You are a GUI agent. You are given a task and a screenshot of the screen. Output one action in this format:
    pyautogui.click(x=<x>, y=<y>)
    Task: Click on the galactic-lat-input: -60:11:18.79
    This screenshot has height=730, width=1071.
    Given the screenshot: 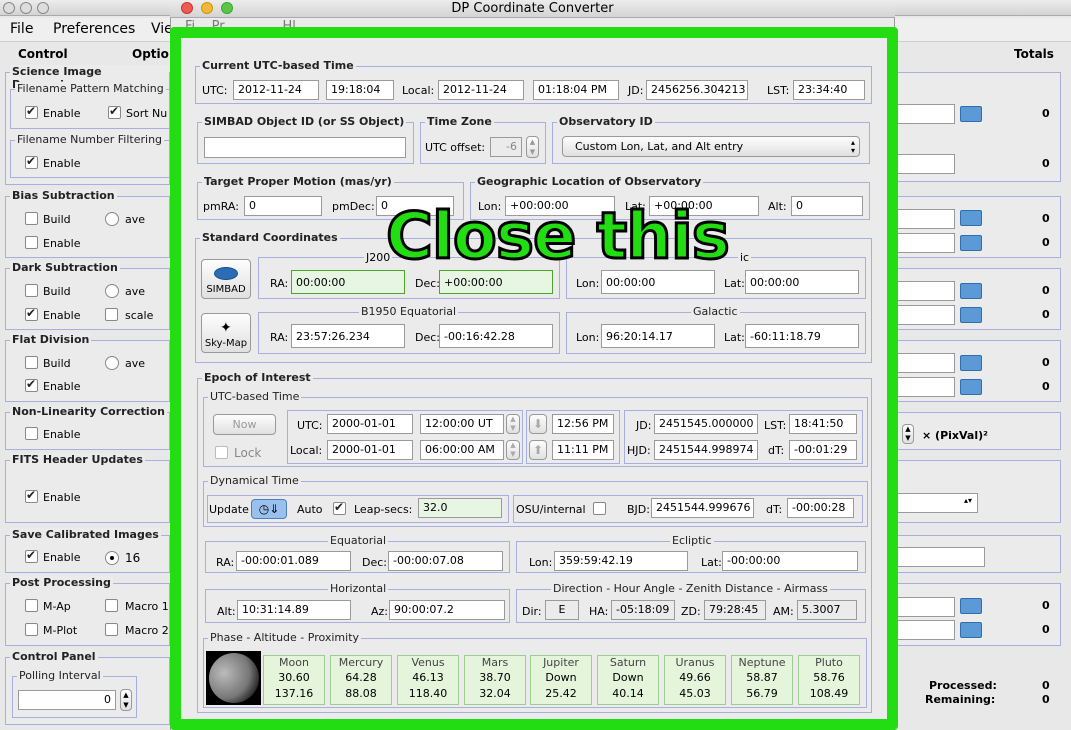 What is the action you would take?
    pyautogui.click(x=802, y=336)
    